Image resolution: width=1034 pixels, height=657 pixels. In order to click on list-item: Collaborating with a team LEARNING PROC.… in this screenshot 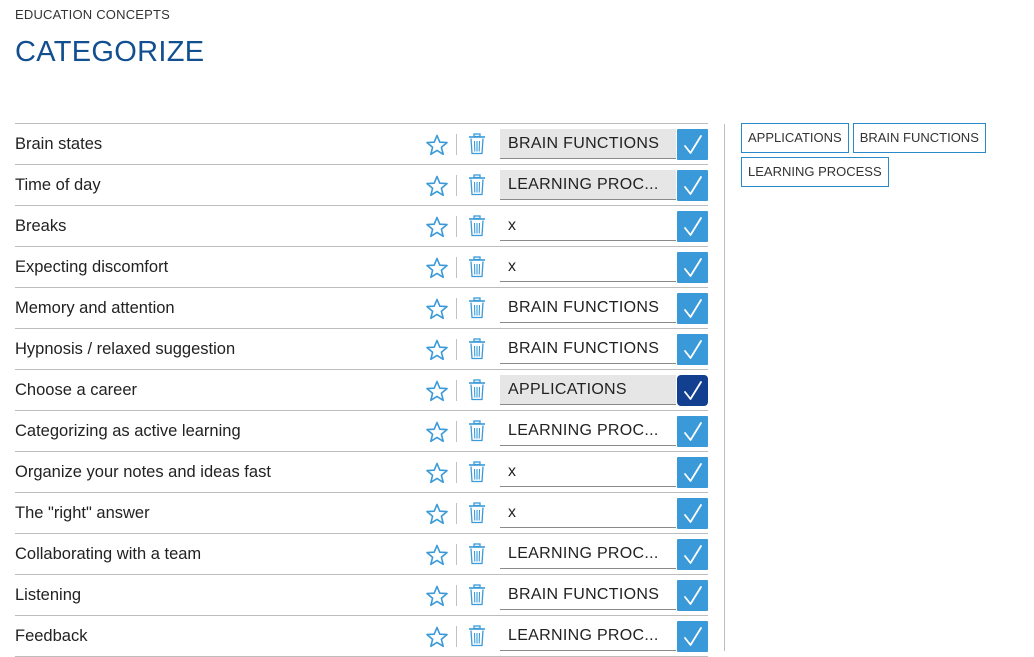, I will do `click(361, 554)`.